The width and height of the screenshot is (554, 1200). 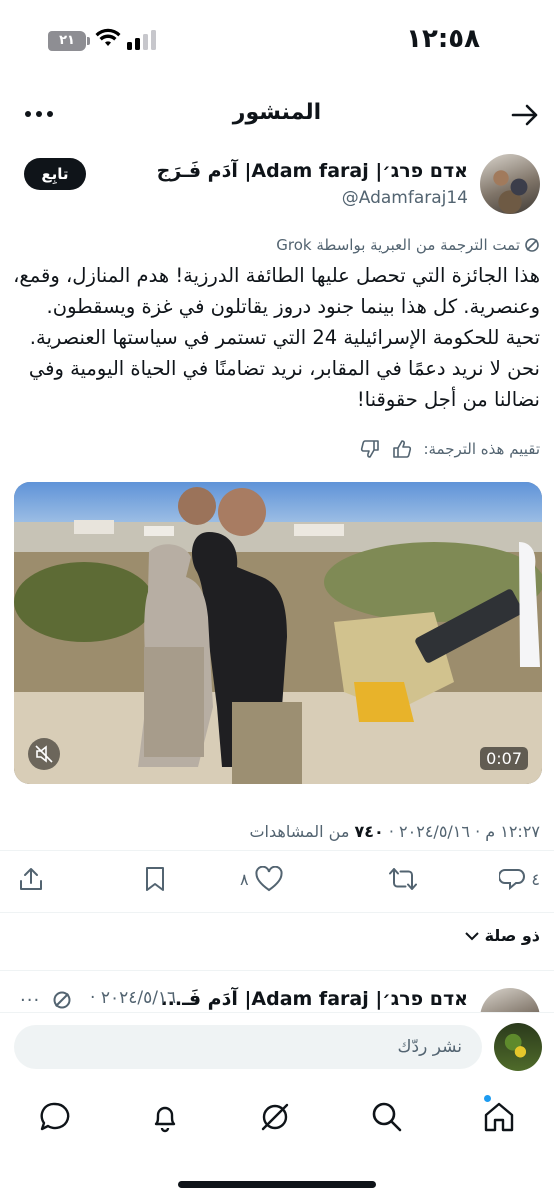 What do you see at coordinates (165, 1119) in the screenshot?
I see `bell-icon` at bounding box center [165, 1119].